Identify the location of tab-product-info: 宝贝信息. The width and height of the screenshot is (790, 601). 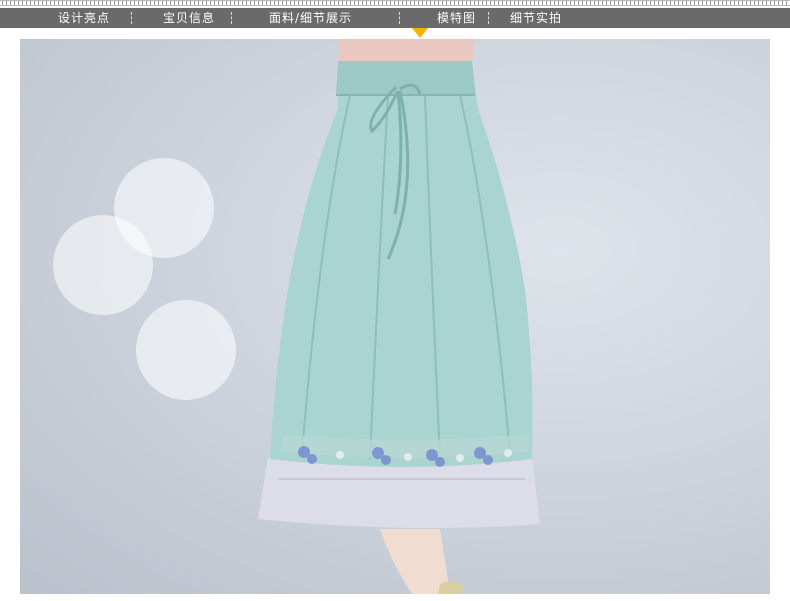
(189, 18).